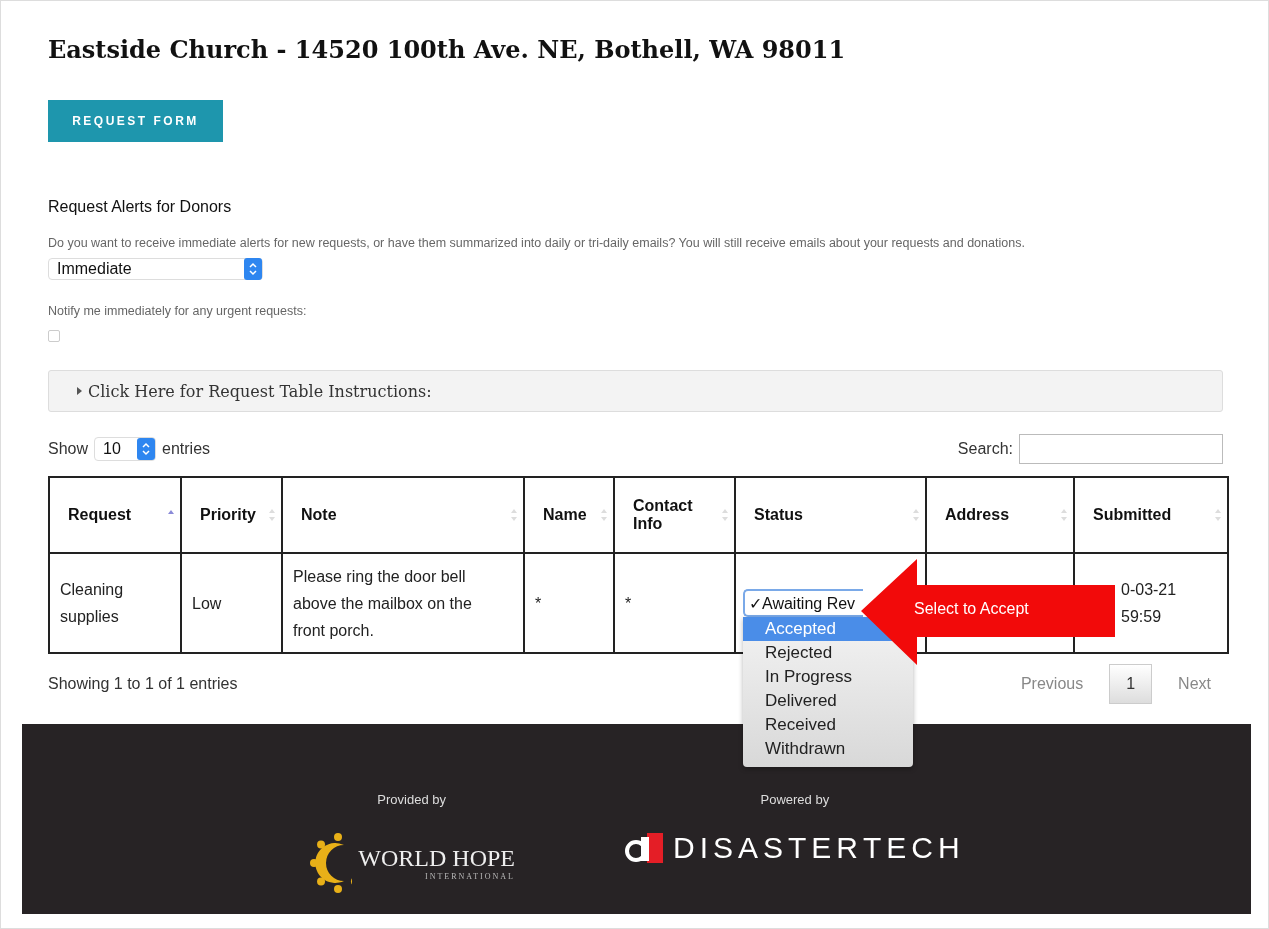 Image resolution: width=1269 pixels, height=929 pixels. What do you see at coordinates (1141, 616) in the screenshot?
I see `table-cell: 59:59` at bounding box center [1141, 616].